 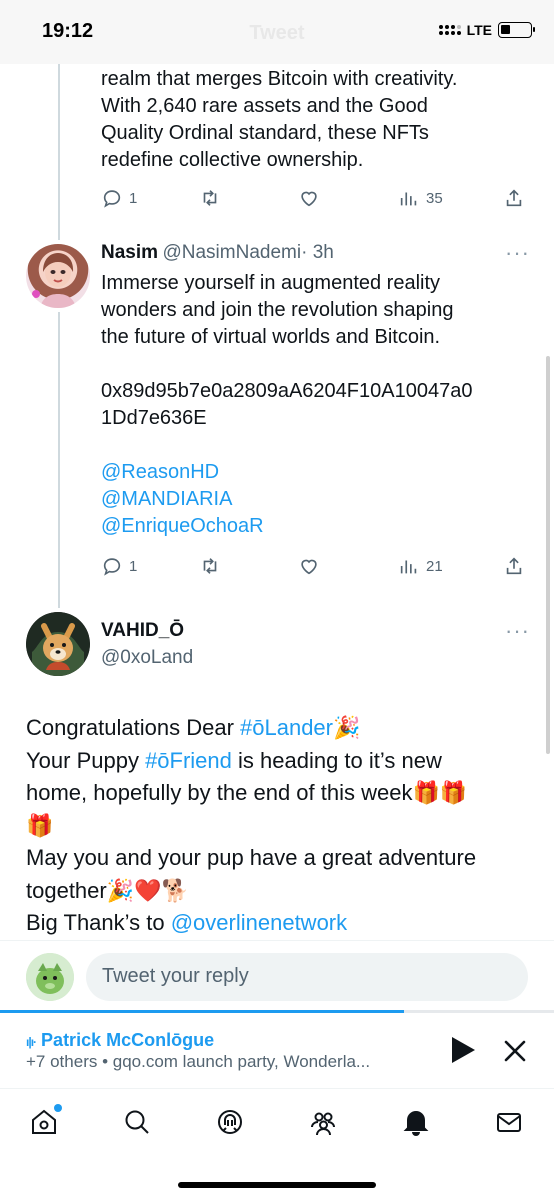 What do you see at coordinates (449, 30) in the screenshot?
I see `signal-icon` at bounding box center [449, 30].